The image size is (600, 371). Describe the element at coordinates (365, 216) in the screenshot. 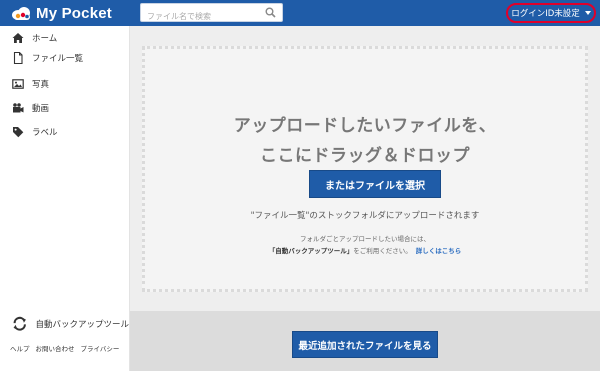

I see `upload-hint: "ファイル一覧"のストックフォルダにアップロードされます` at that location.